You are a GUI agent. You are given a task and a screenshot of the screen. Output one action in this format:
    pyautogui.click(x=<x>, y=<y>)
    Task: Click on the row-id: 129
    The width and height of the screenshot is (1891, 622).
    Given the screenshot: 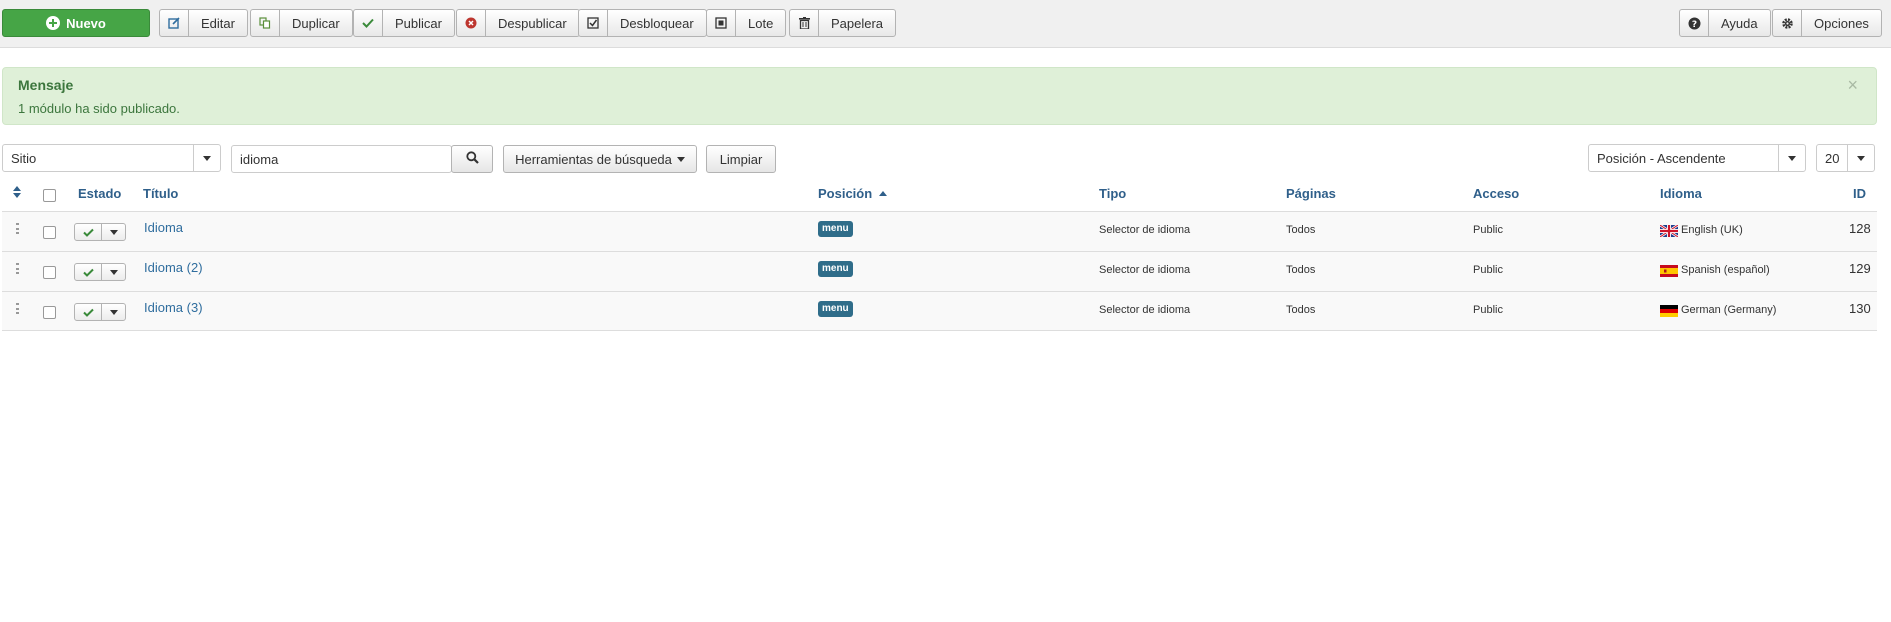 What is the action you would take?
    pyautogui.click(x=1860, y=268)
    